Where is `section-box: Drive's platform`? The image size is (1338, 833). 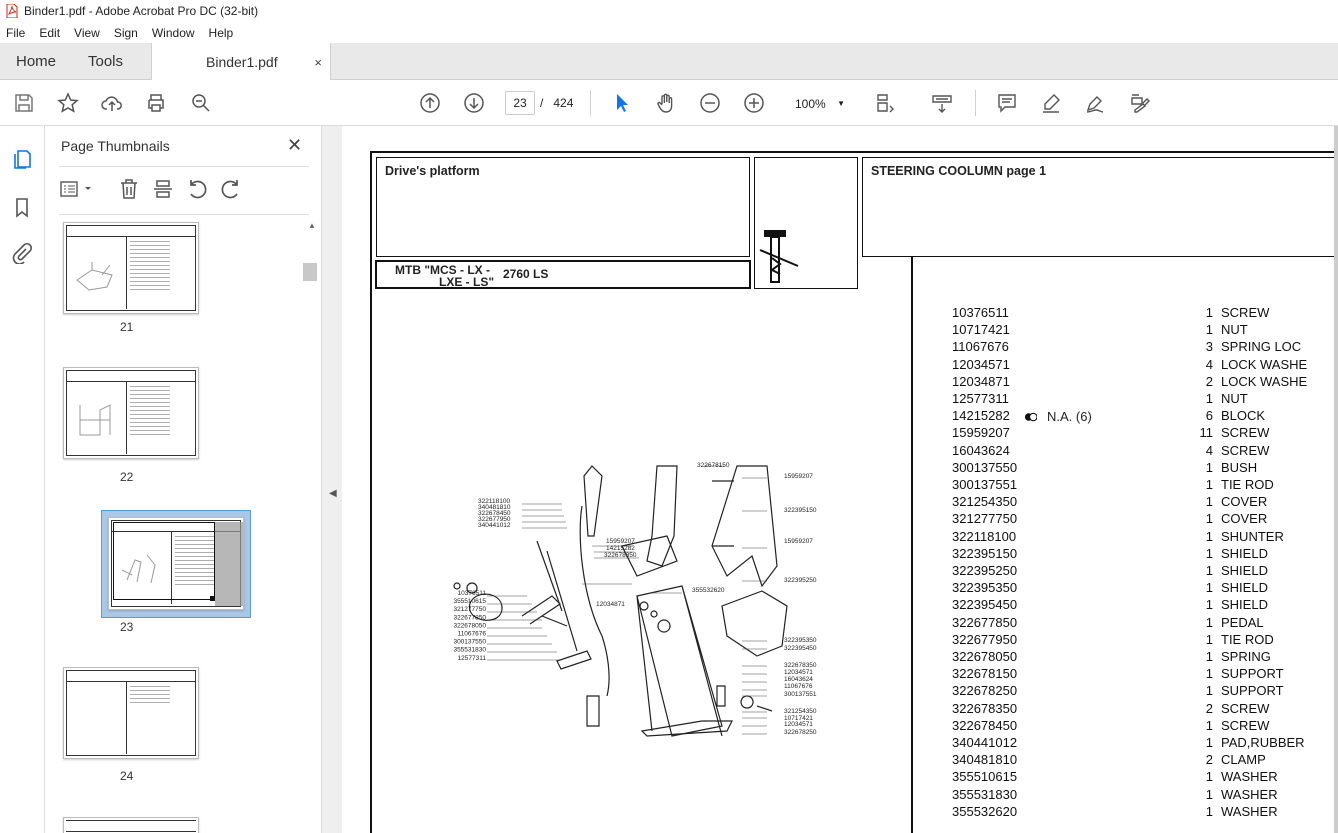
section-box: Drive's platform is located at coordinates (563, 207).